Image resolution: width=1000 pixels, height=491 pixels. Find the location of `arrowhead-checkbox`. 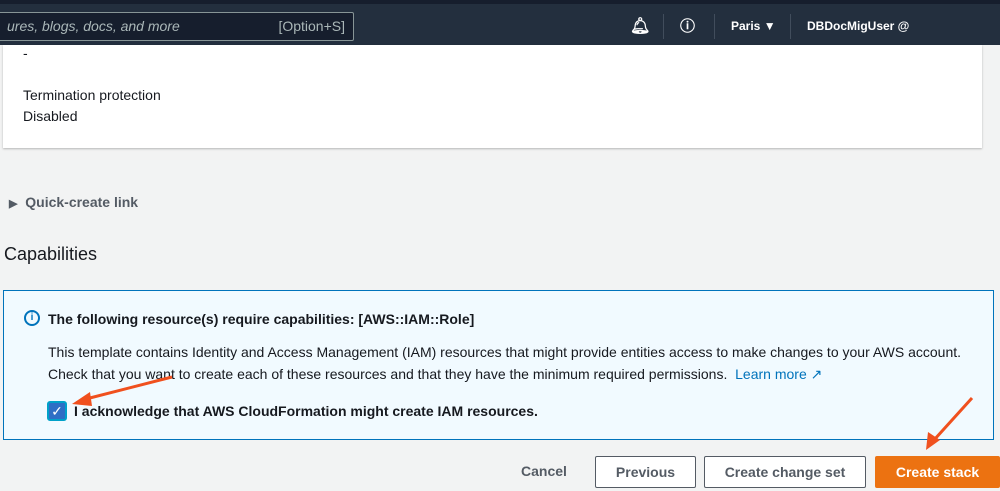

arrowhead-checkbox is located at coordinates (82, 399).